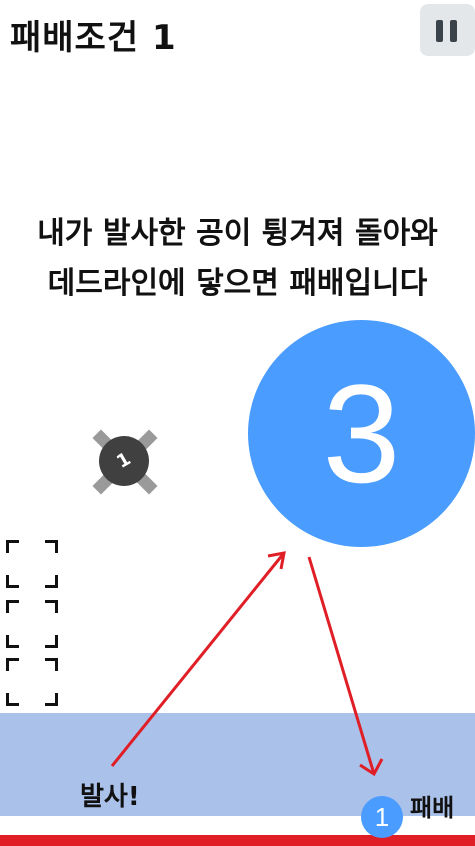 This screenshot has width=475, height=846. I want to click on defeat-label: 패배, so click(432, 808).